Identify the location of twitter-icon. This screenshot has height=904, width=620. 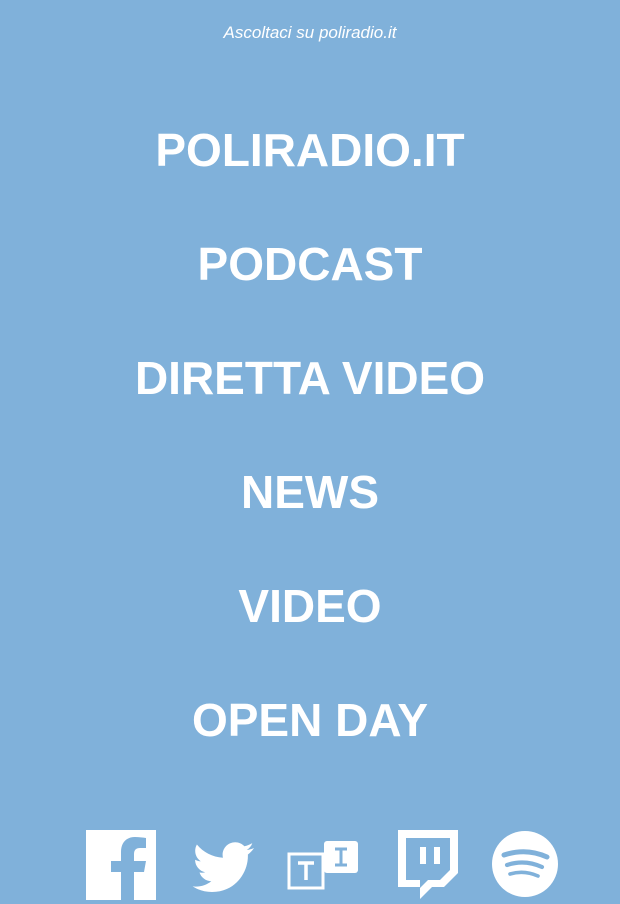
(223, 867).